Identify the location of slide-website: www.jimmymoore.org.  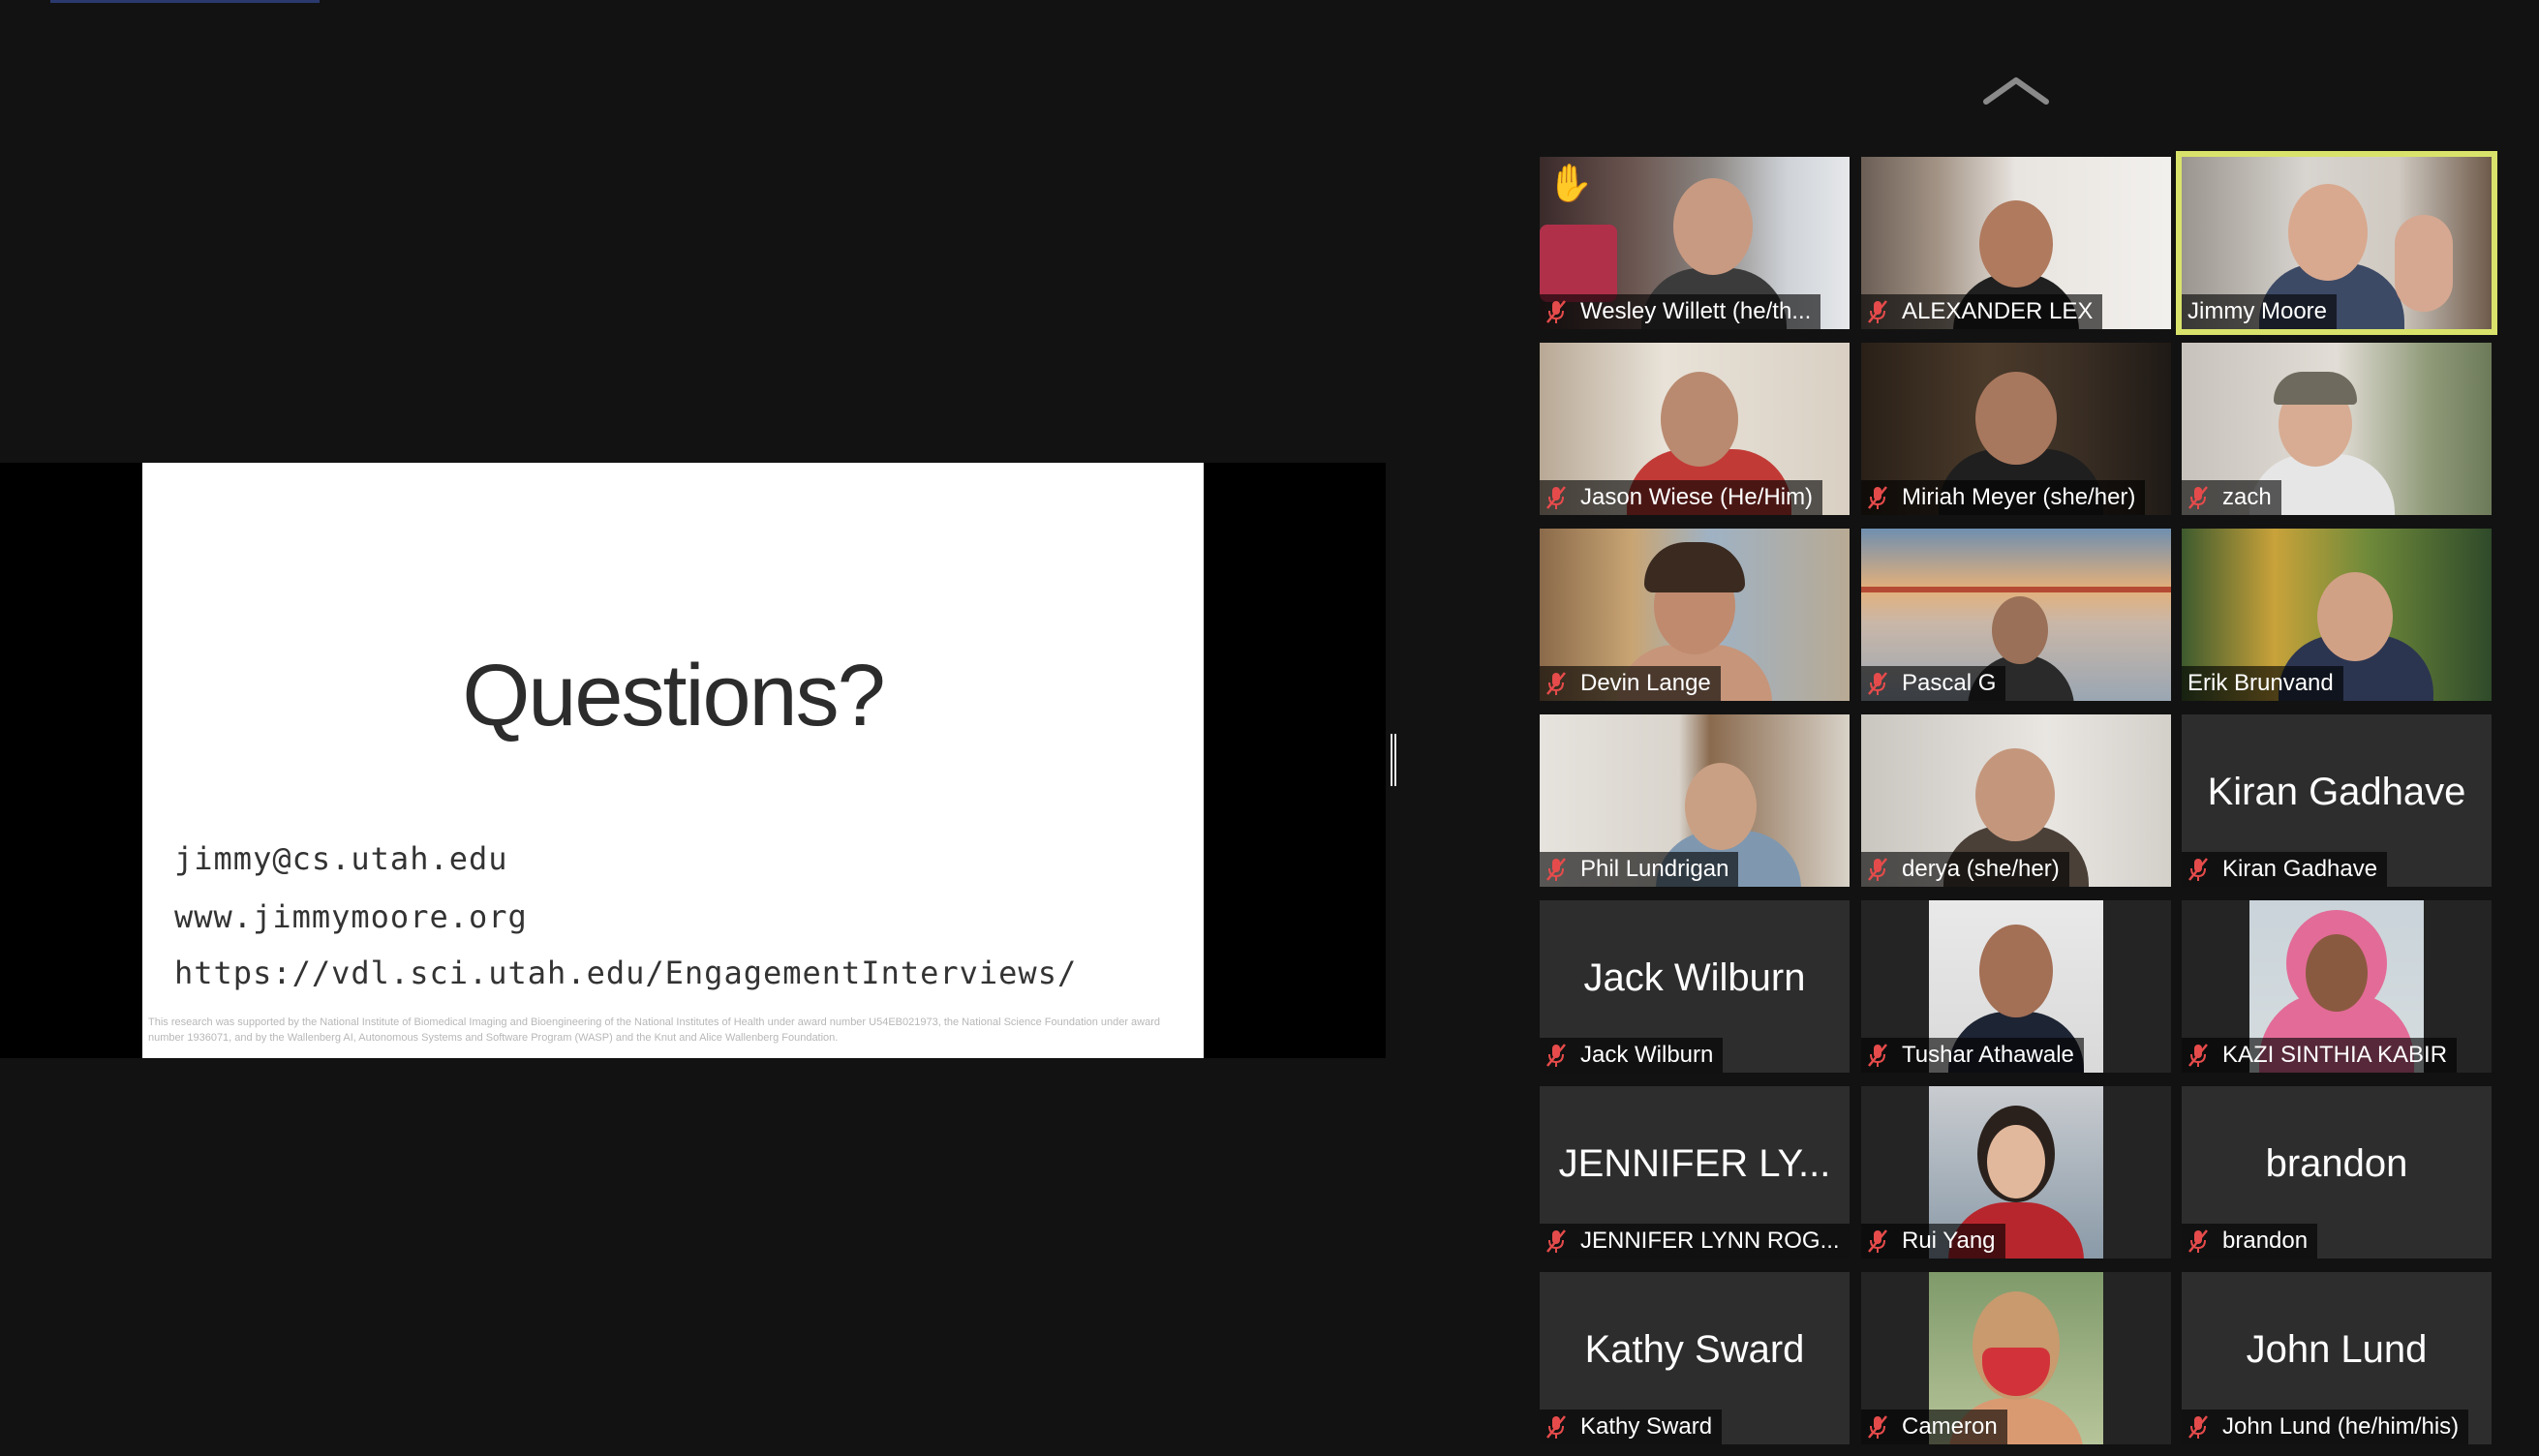
(351, 917).